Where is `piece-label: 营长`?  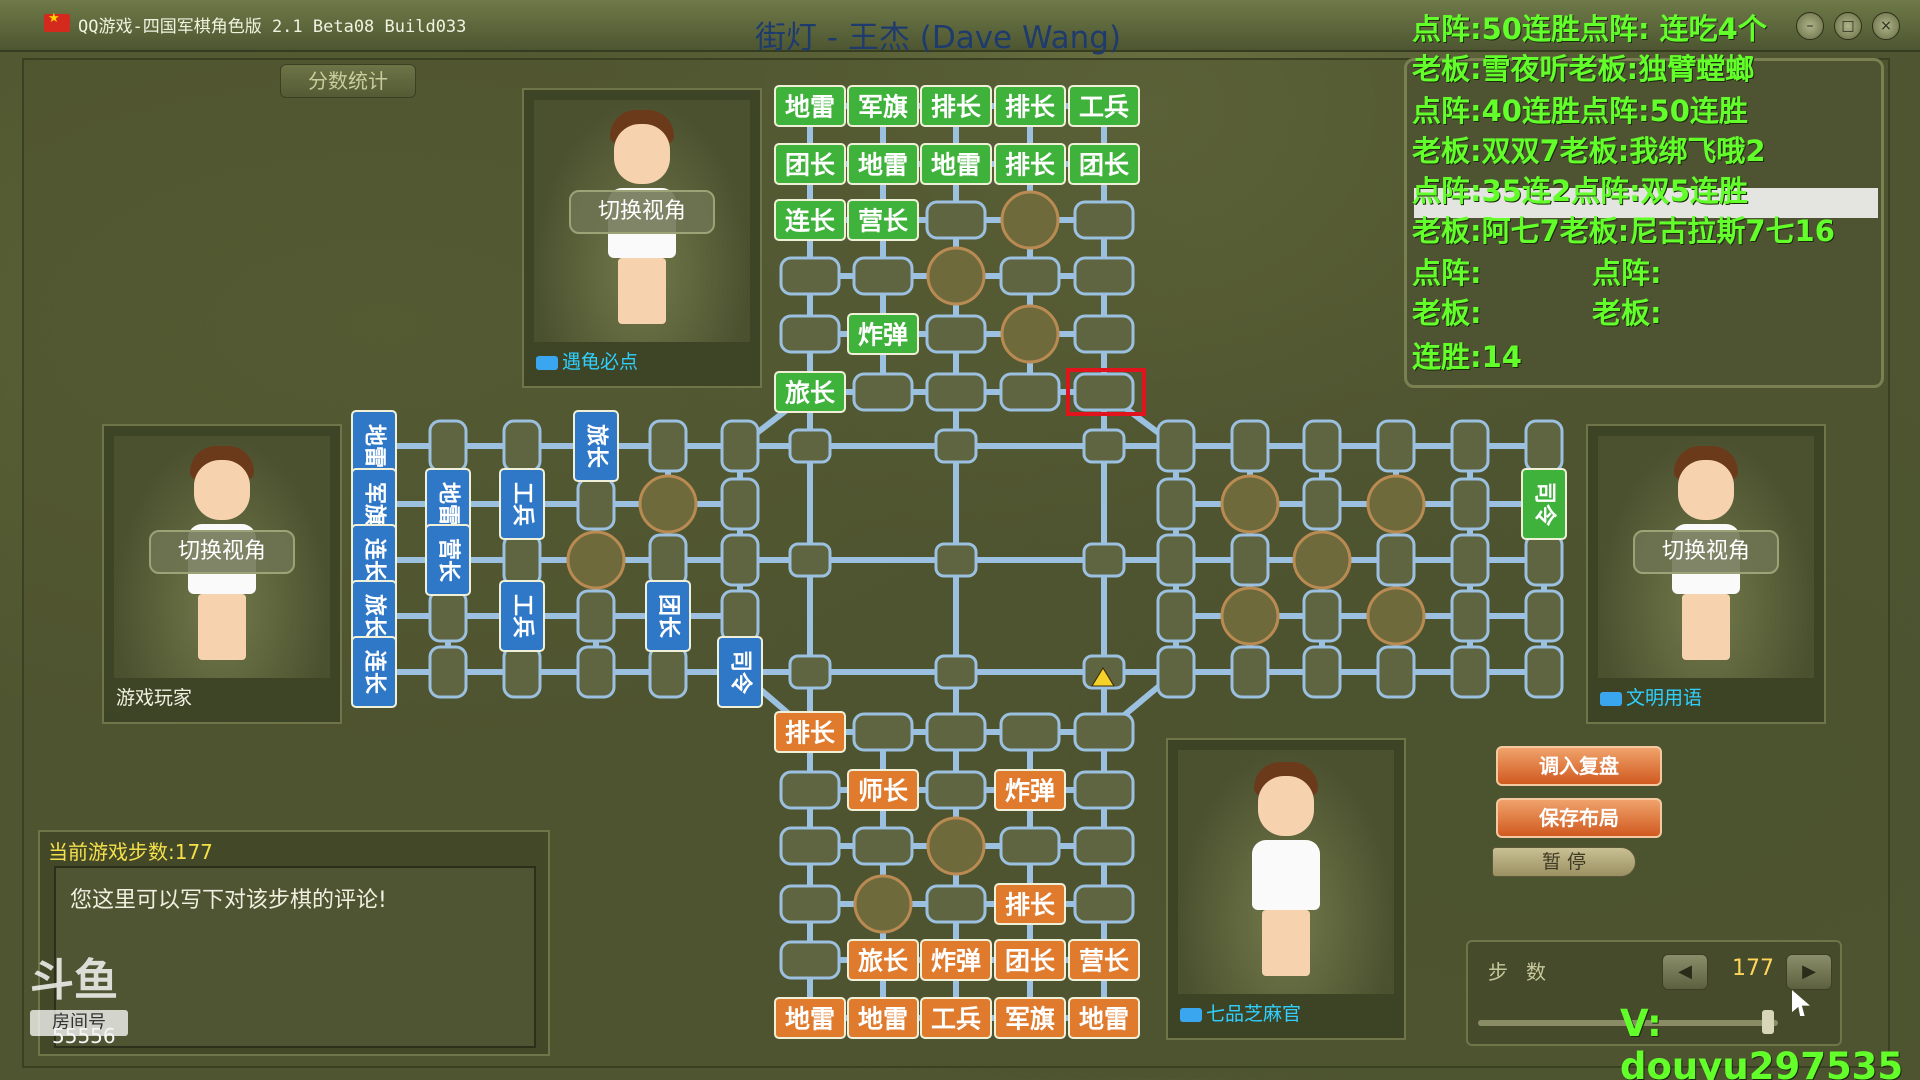
piece-label: 营长 is located at coordinates (1104, 961).